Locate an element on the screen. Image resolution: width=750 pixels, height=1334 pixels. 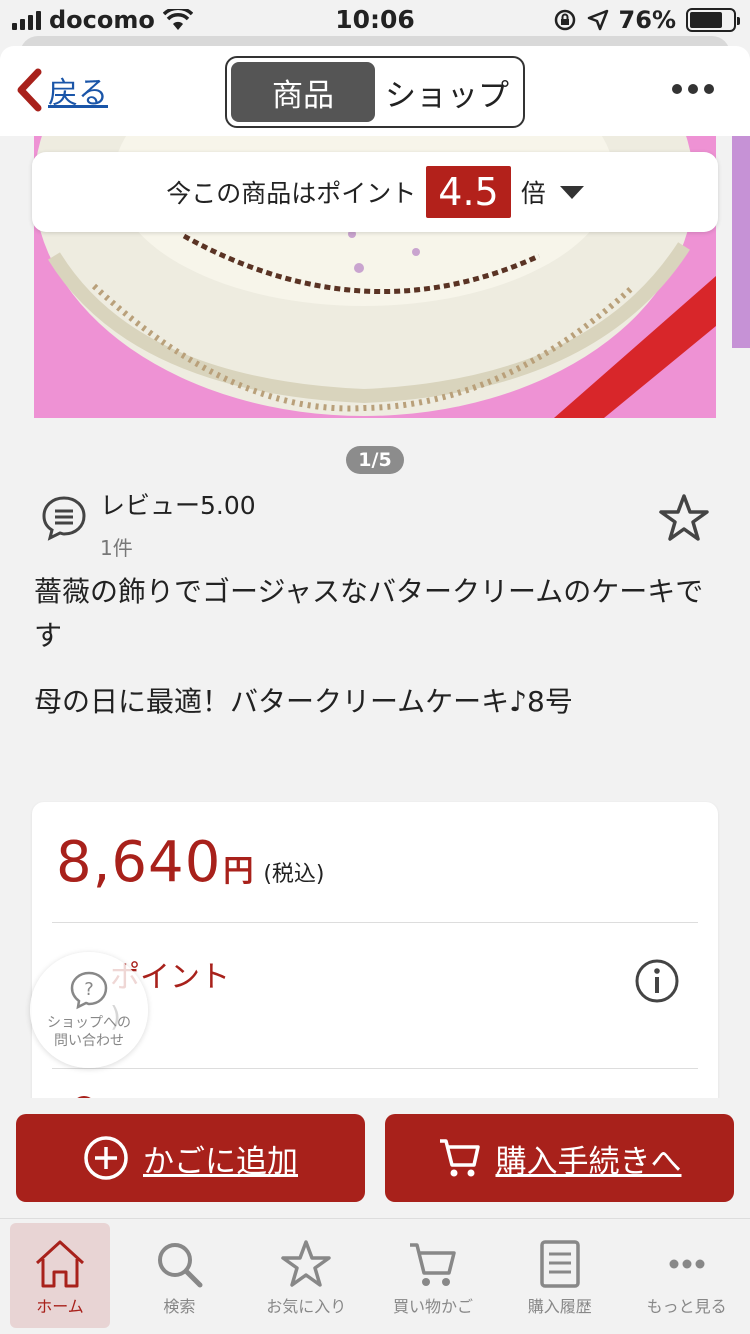
status-right: 76% is located at coordinates (646, 20).